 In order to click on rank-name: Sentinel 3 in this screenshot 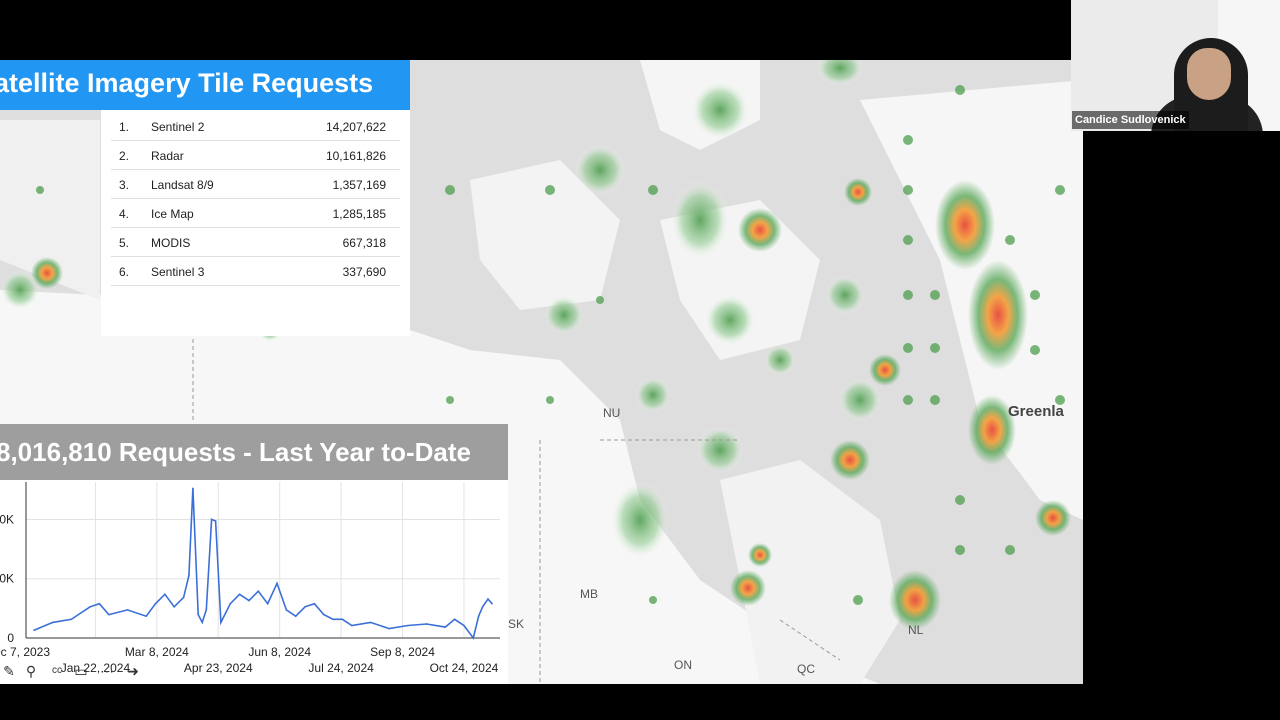, I will do `click(178, 272)`.